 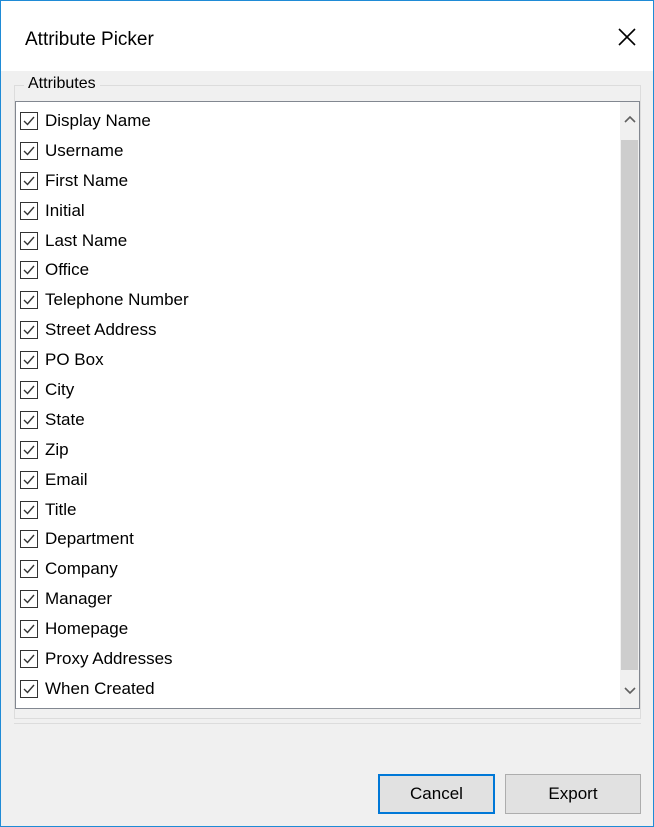 What do you see at coordinates (320, 300) in the screenshot?
I see `list-item: Telephone Number` at bounding box center [320, 300].